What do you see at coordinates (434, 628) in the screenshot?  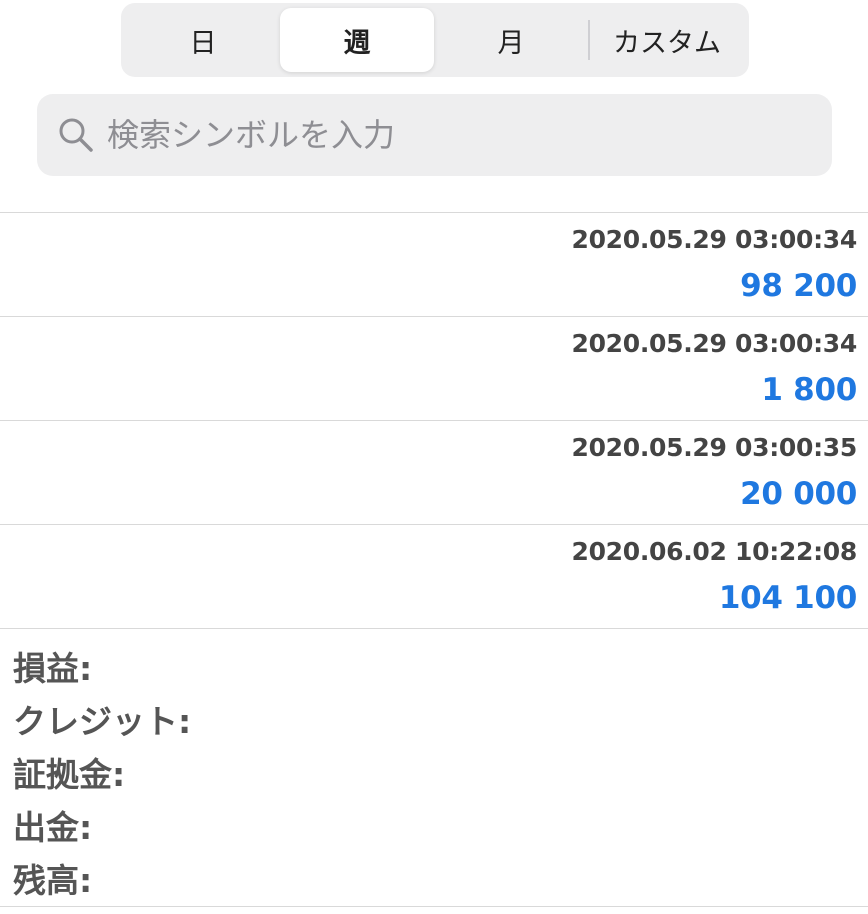 I see `list-divider` at bounding box center [434, 628].